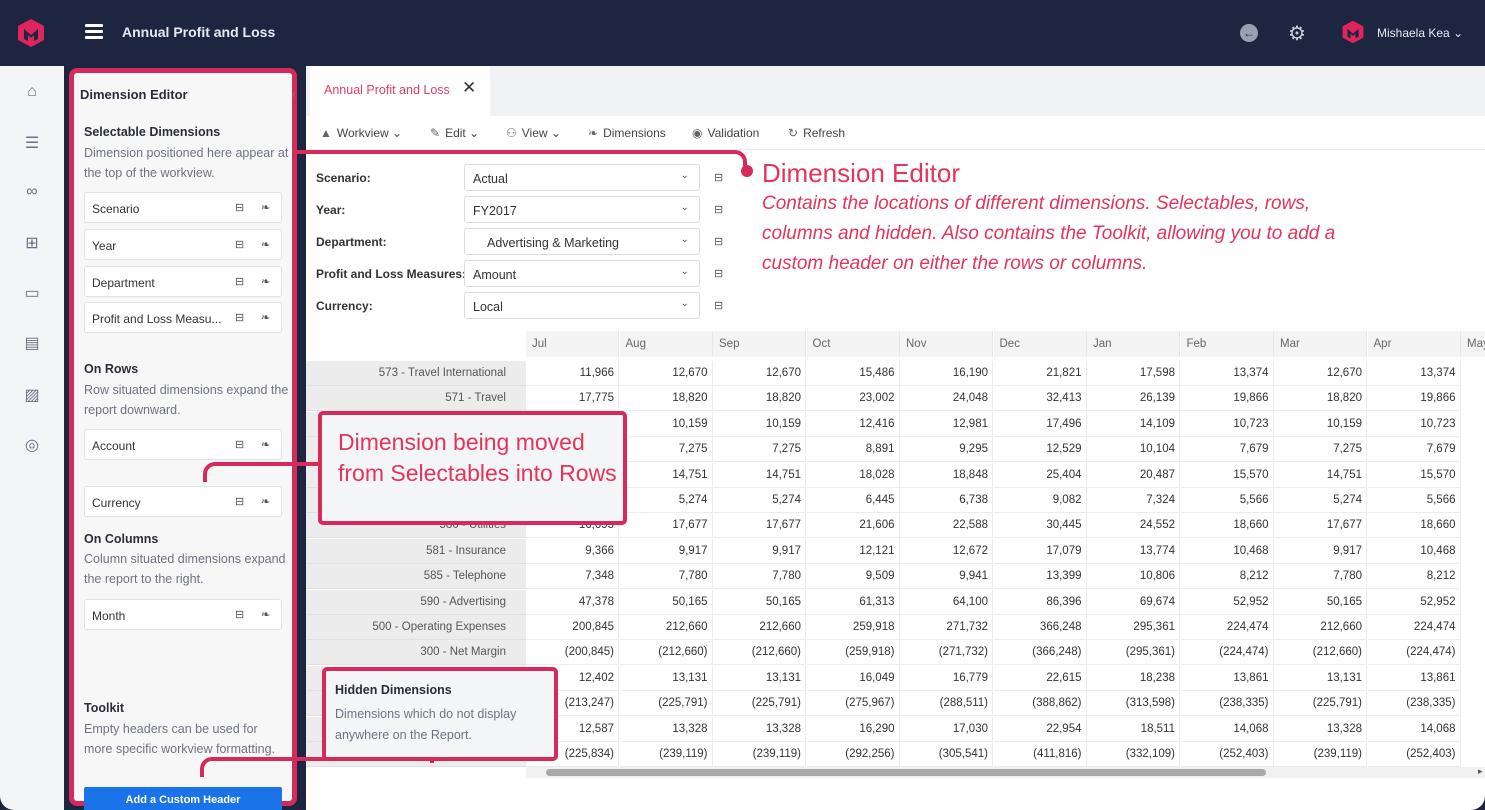  I want to click on app-logo, so click(31, 33).